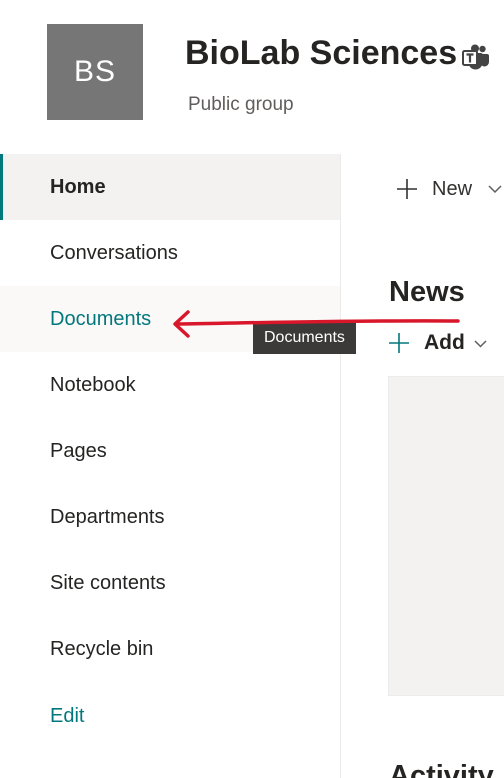 Image resolution: width=504 pixels, height=778 pixels. What do you see at coordinates (170, 517) in the screenshot?
I see `nav-item-departments: Departments` at bounding box center [170, 517].